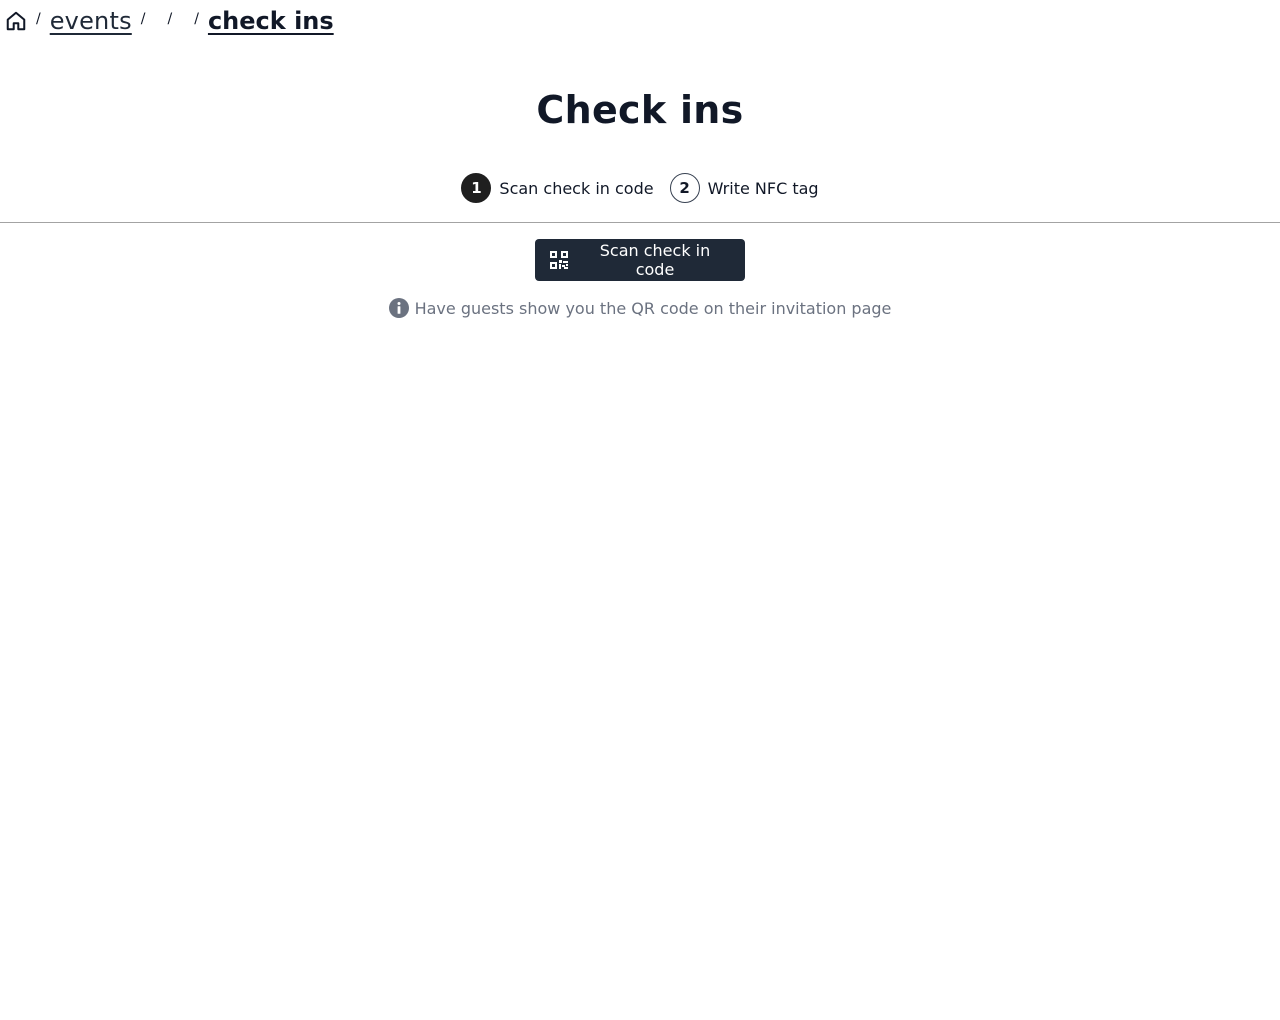  I want to click on scan-button-label: Scan check in code, so click(655, 260).